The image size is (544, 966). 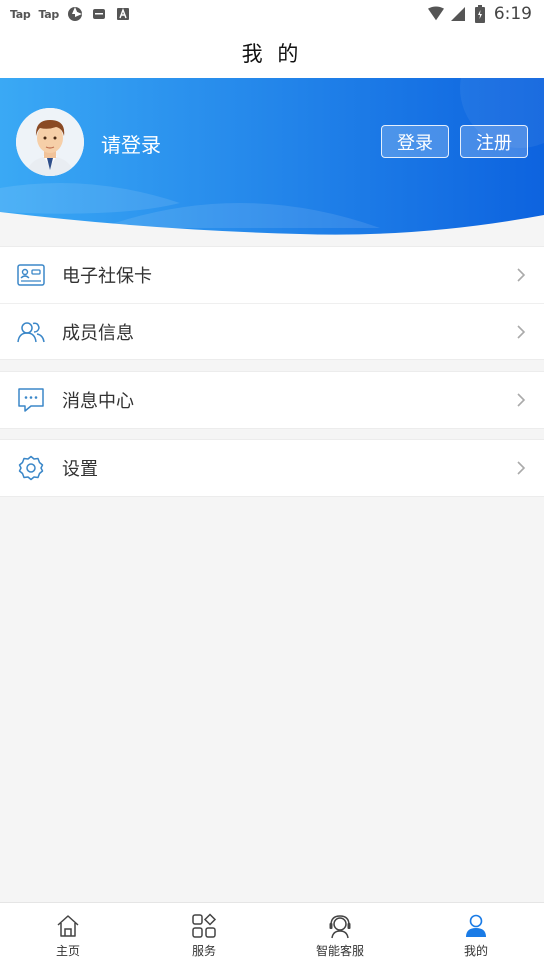 I want to click on home-icon, so click(x=68, y=926).